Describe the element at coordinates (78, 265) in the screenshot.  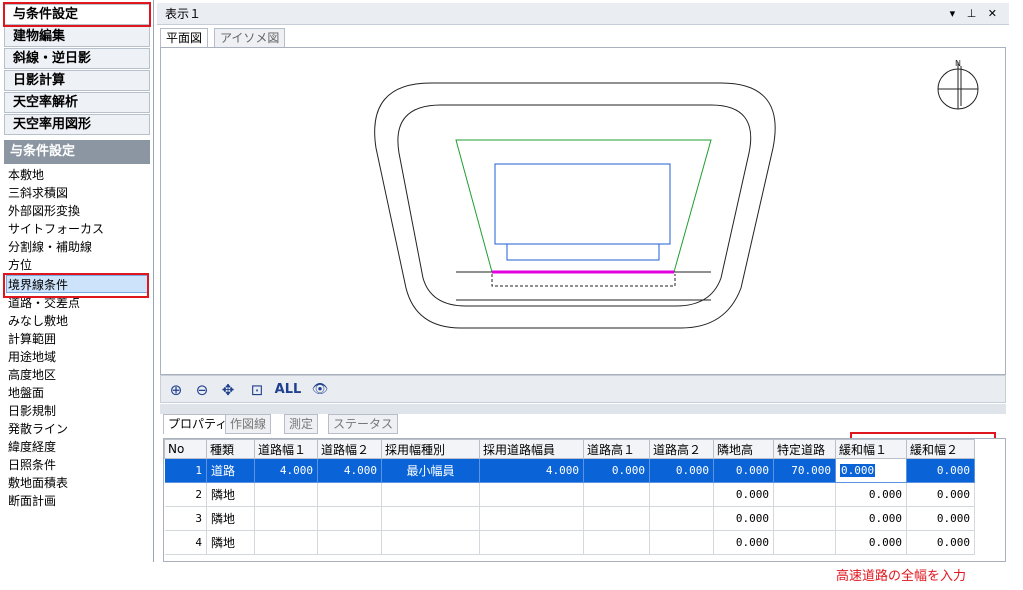
I see `list-item-orientation: 方位` at that location.